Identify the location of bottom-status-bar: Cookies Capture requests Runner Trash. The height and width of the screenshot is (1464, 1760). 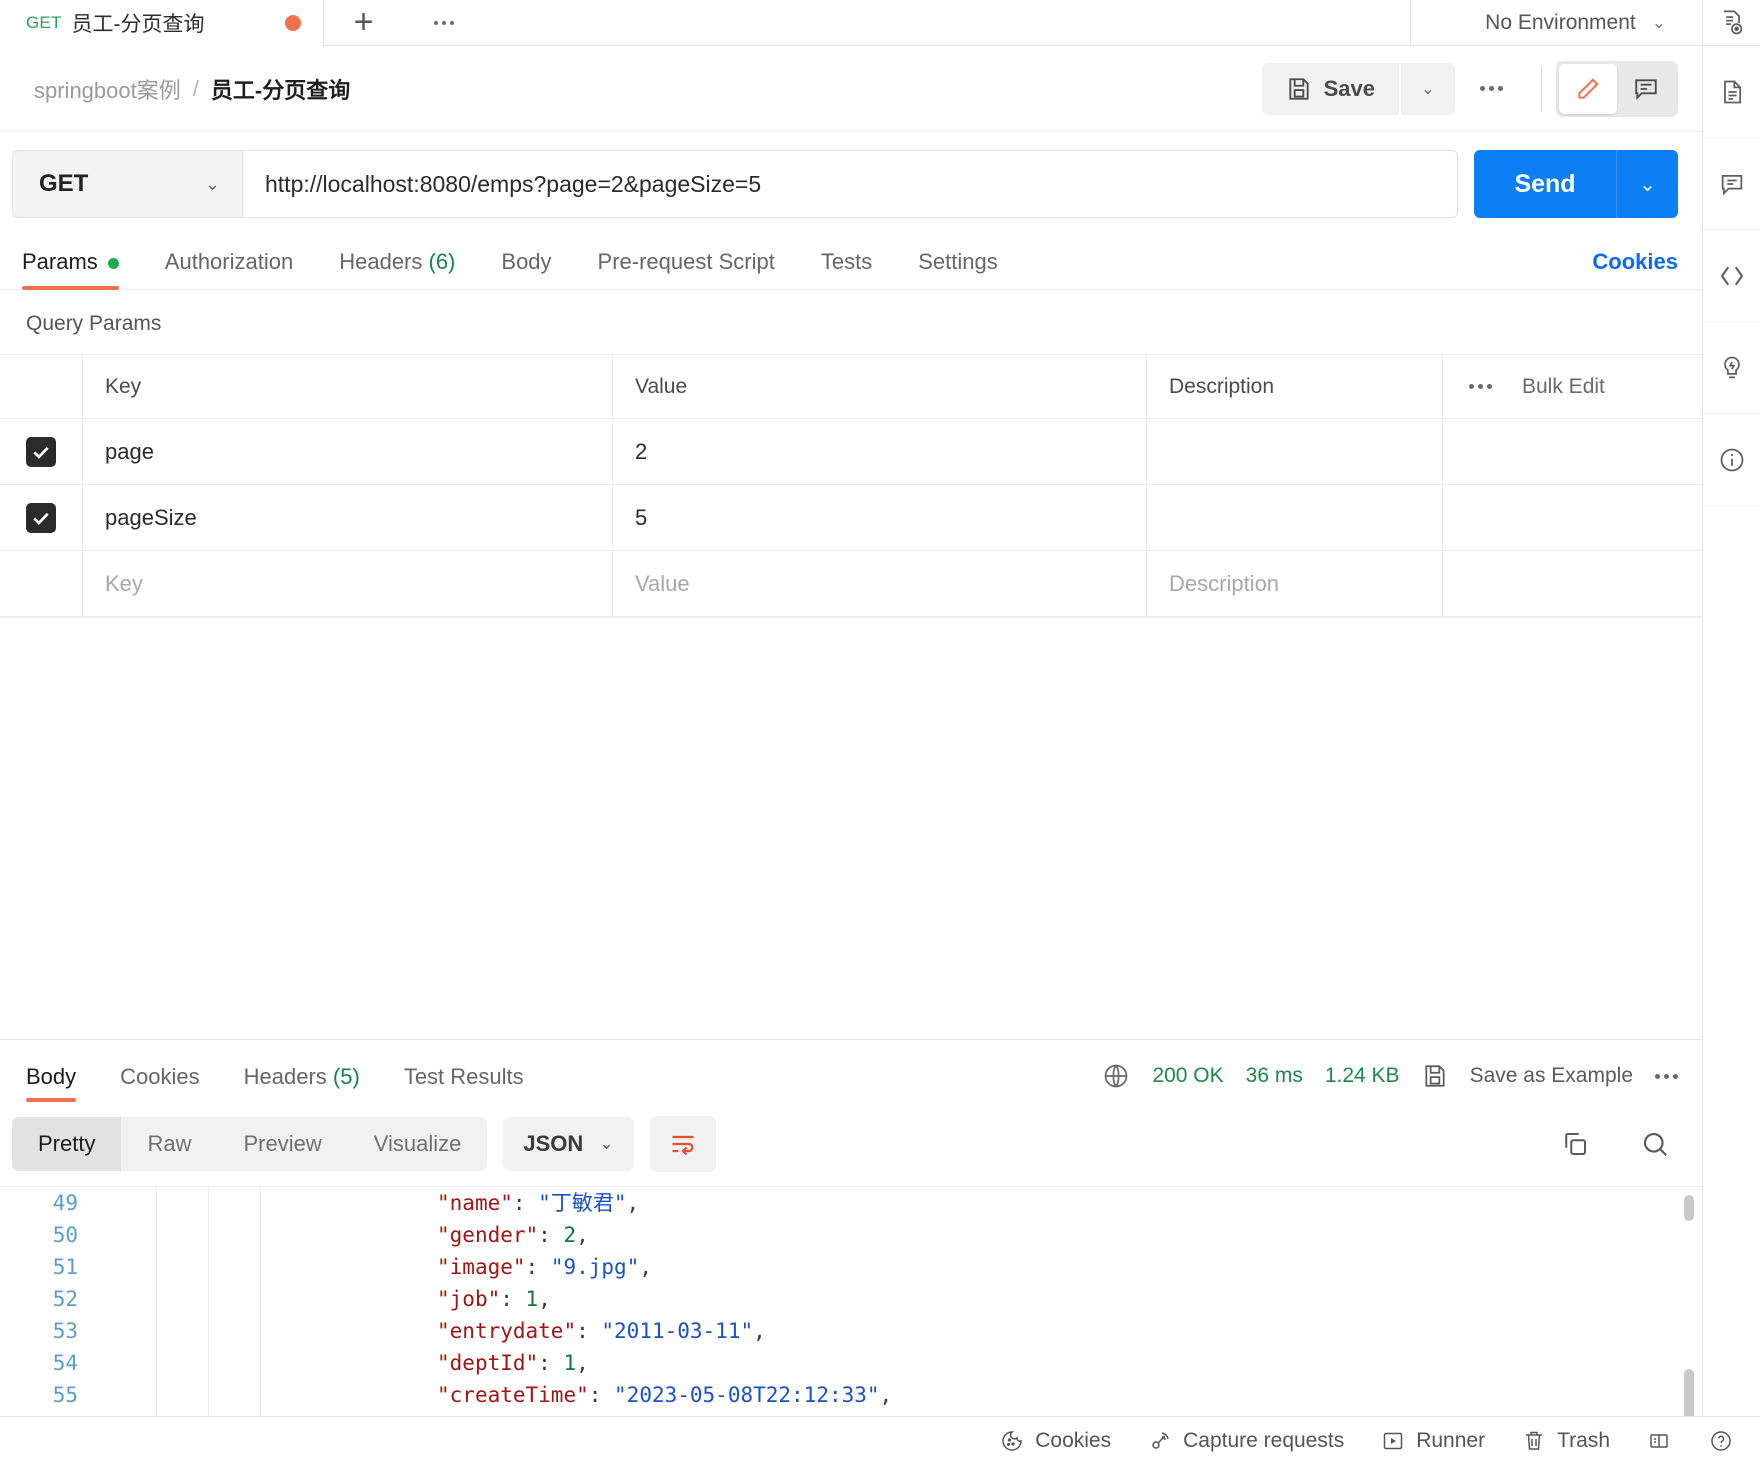
(880, 1440).